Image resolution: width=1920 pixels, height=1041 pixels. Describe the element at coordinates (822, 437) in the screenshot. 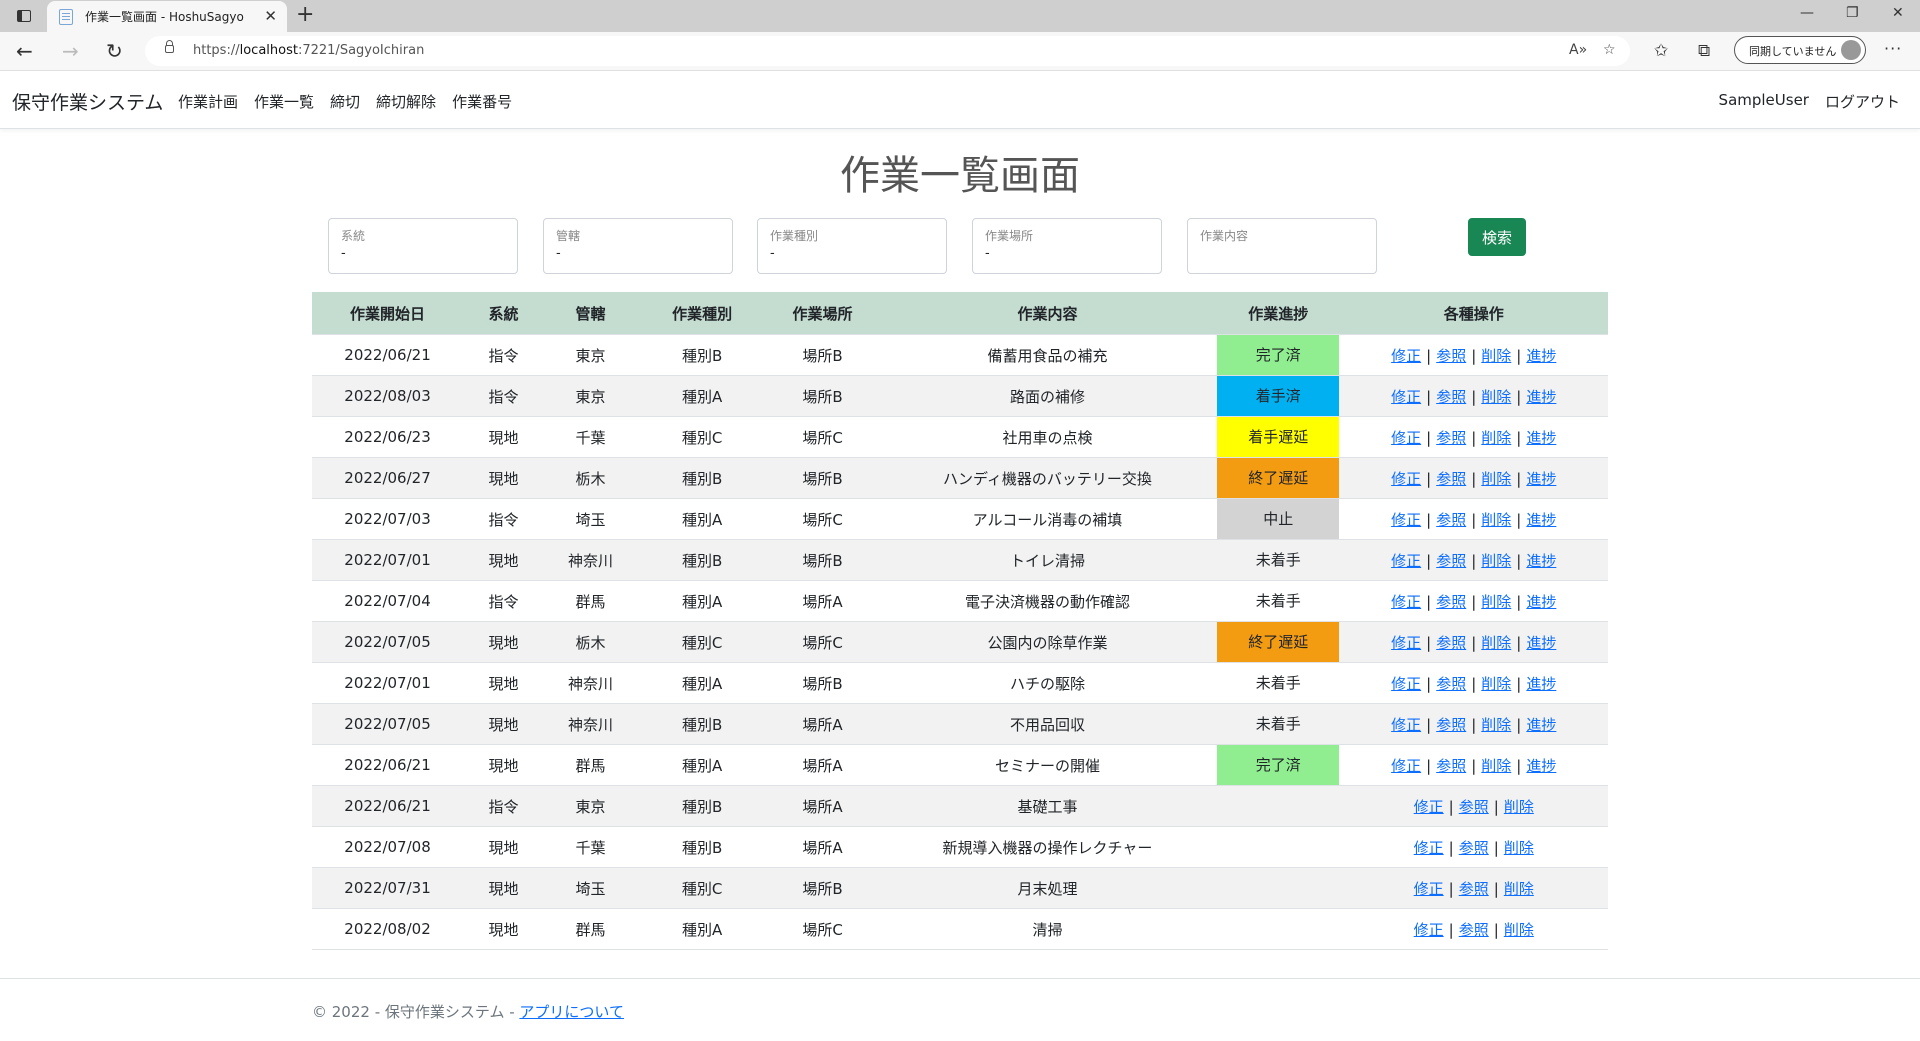

I see `cell-place: 場所C` at that location.